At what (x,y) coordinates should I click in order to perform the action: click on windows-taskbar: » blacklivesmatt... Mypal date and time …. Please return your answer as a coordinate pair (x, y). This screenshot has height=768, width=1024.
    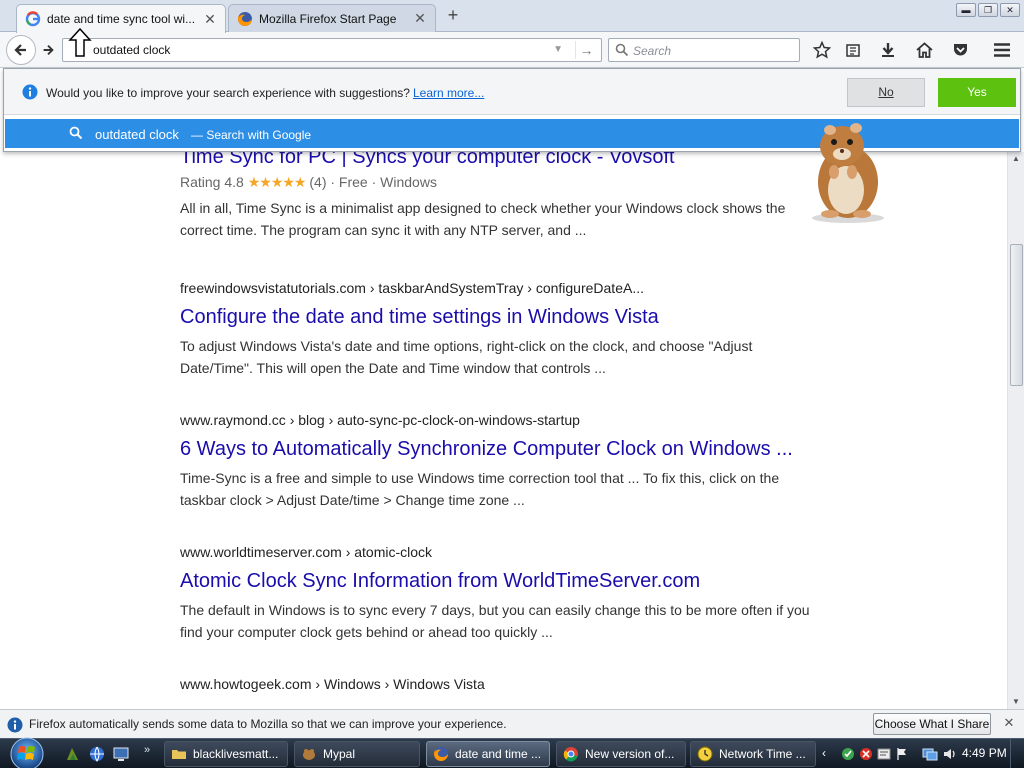
    Looking at the image, I should click on (512, 752).